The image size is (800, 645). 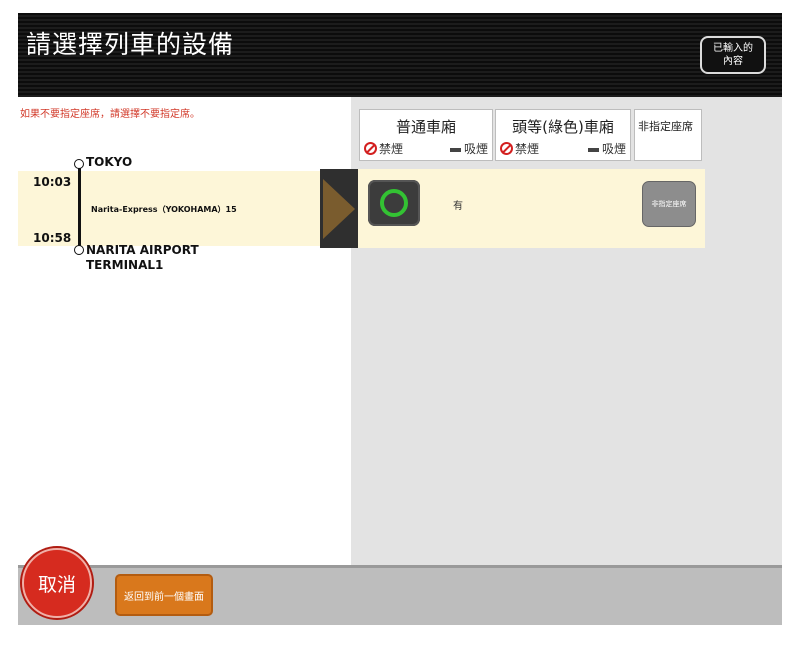 I want to click on depart-dot-icon, so click(x=79, y=164).